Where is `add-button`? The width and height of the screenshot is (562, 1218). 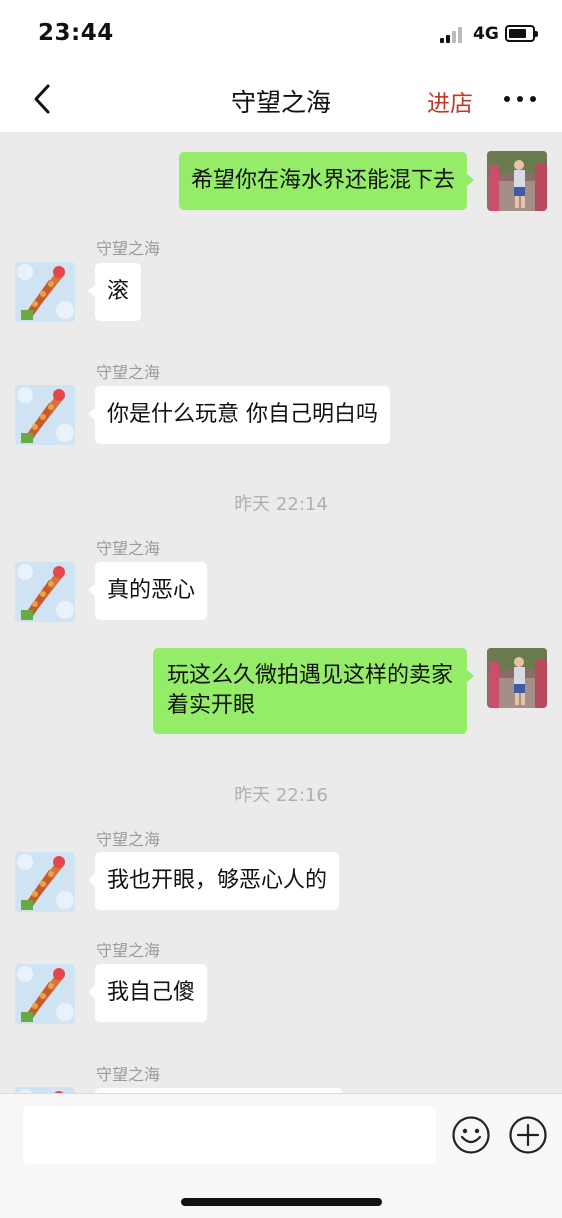 add-button is located at coordinates (528, 1135).